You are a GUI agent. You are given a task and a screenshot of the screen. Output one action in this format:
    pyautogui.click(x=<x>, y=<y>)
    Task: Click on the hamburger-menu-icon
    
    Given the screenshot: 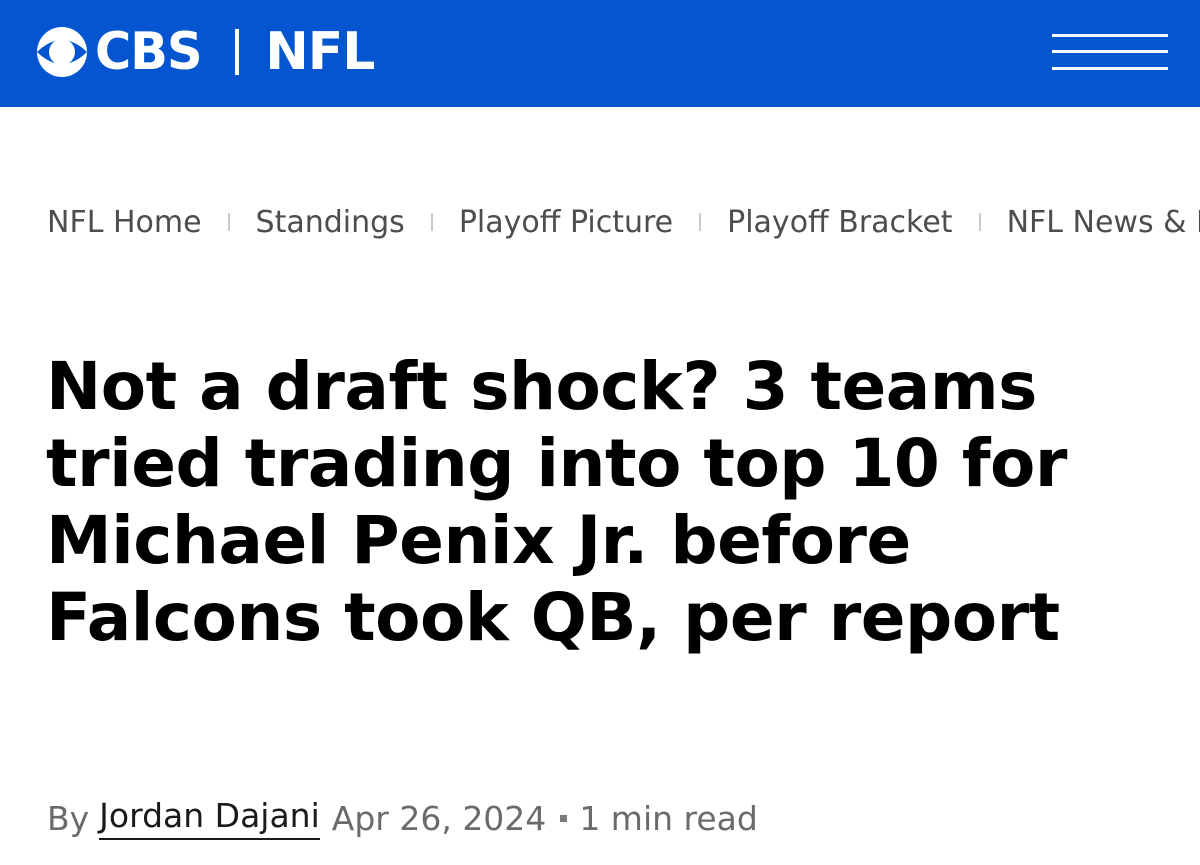 What is the action you would take?
    pyautogui.click(x=1110, y=35)
    